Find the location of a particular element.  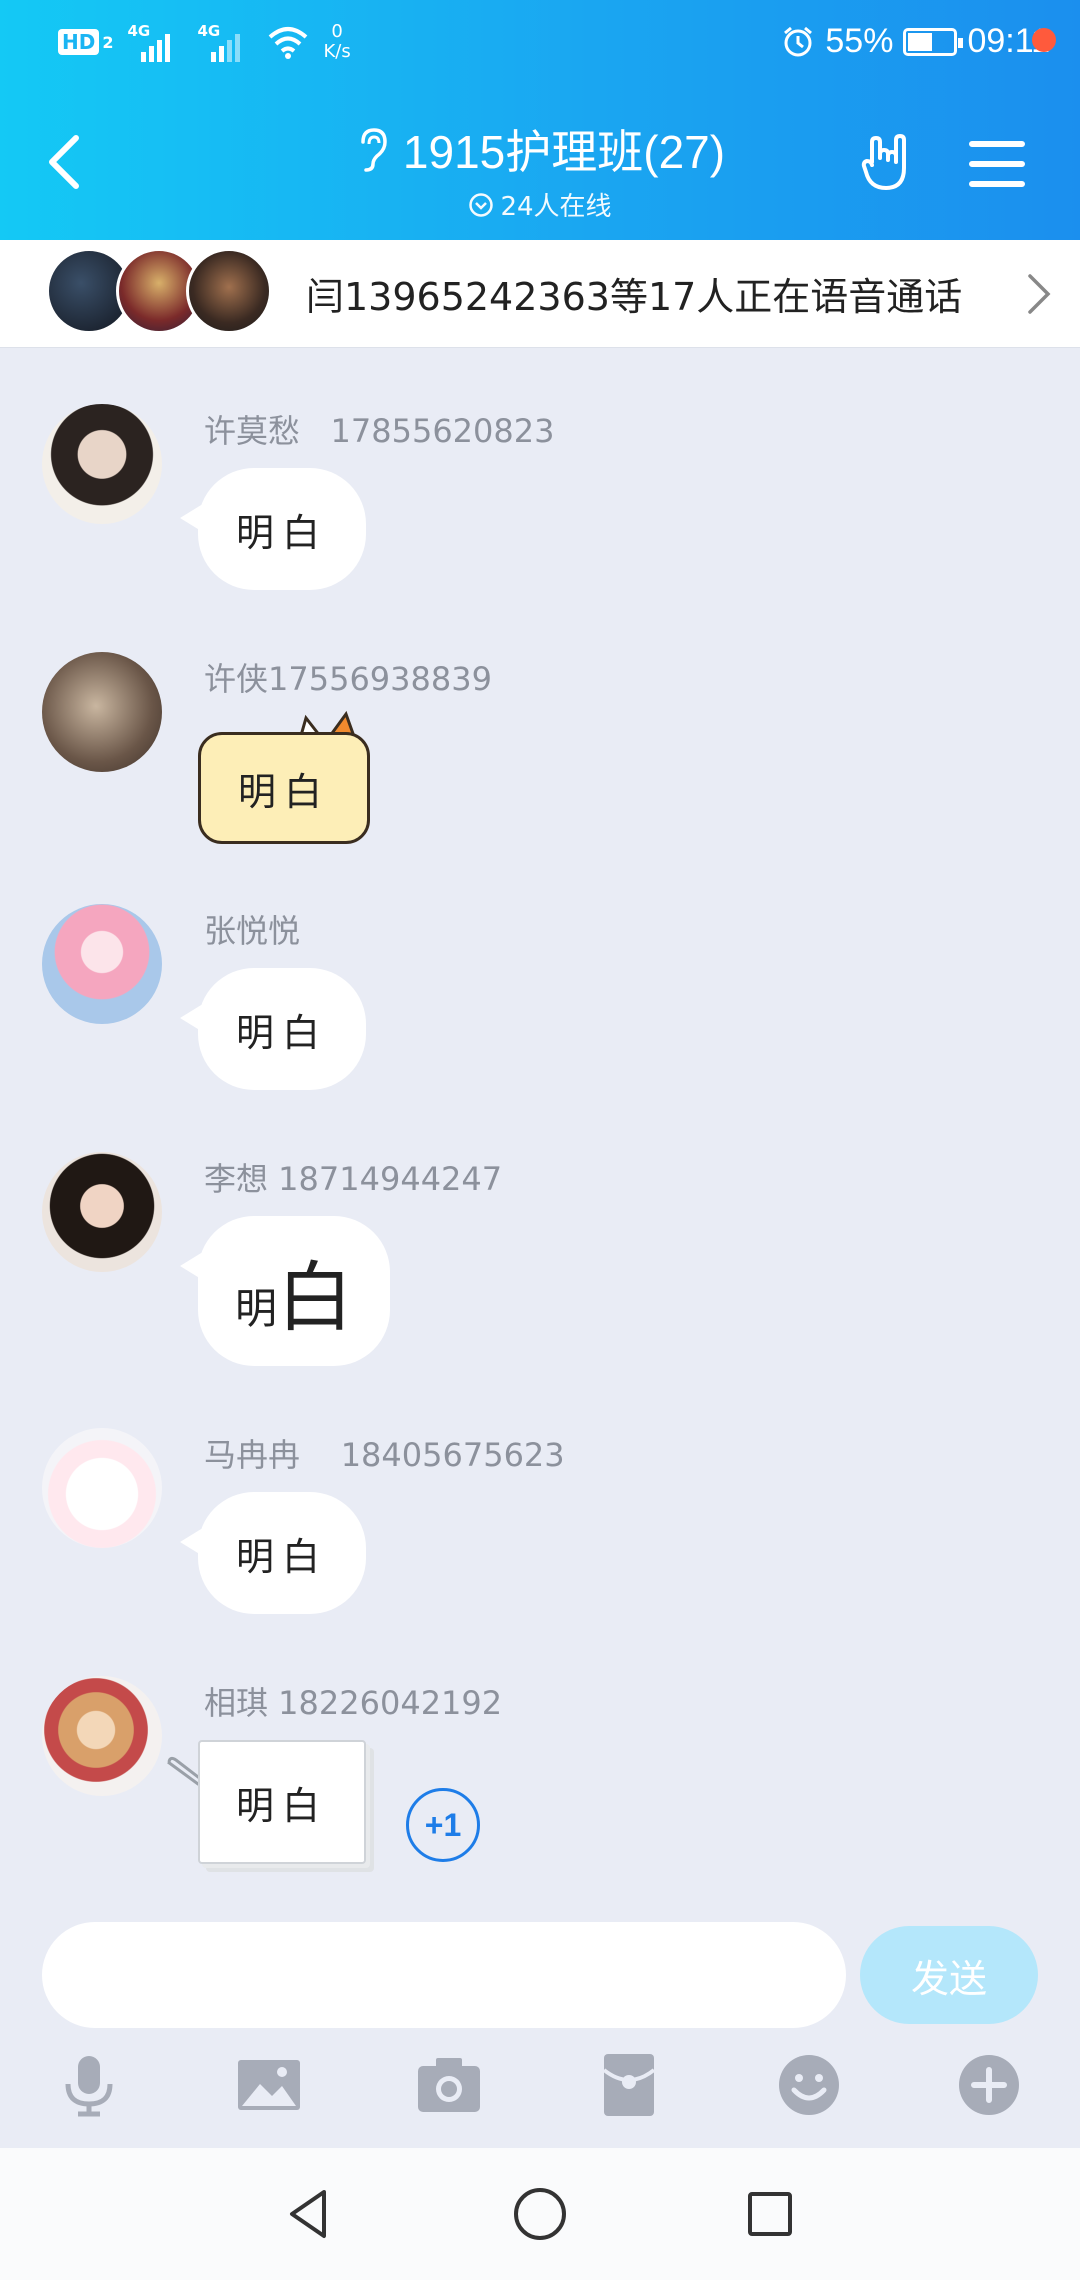

message-text-large: 白 is located at coordinates (315, 1298).